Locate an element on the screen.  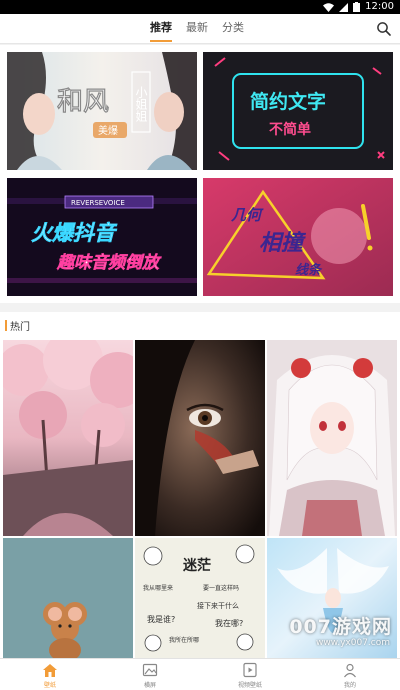
featured-wafu-badge: 美爆 is located at coordinates (108, 130).